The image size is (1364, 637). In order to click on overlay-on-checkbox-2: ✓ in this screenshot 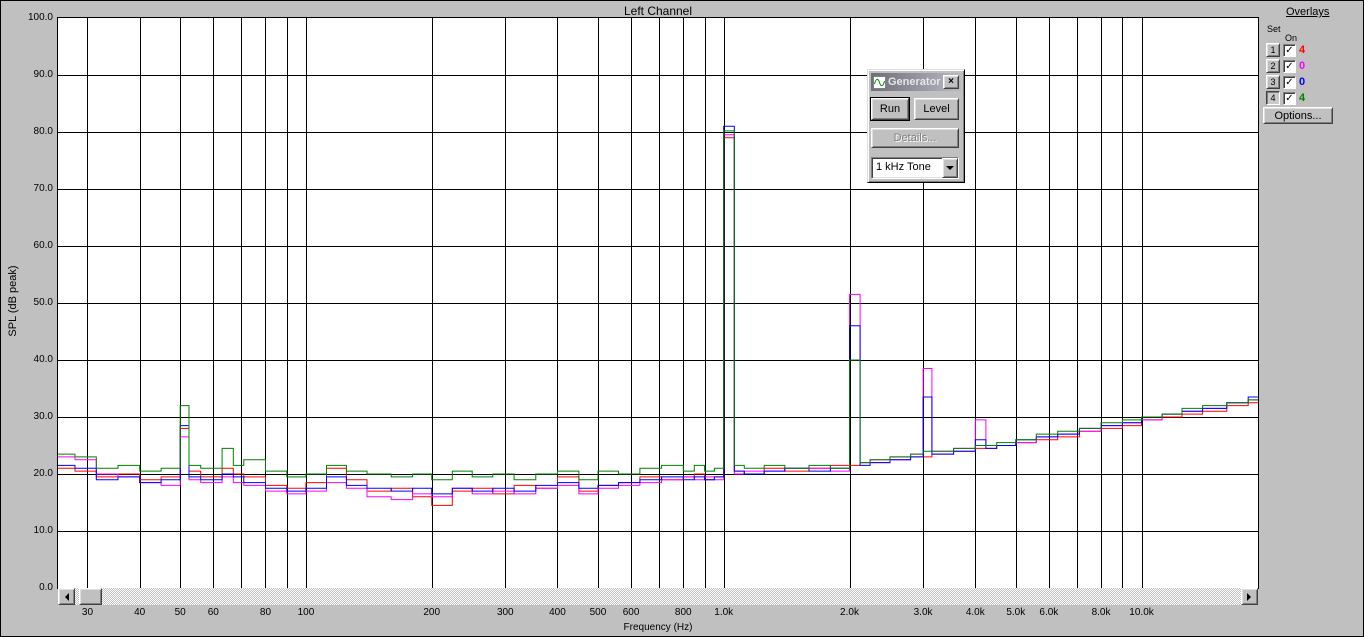, I will do `click(1289, 66)`.